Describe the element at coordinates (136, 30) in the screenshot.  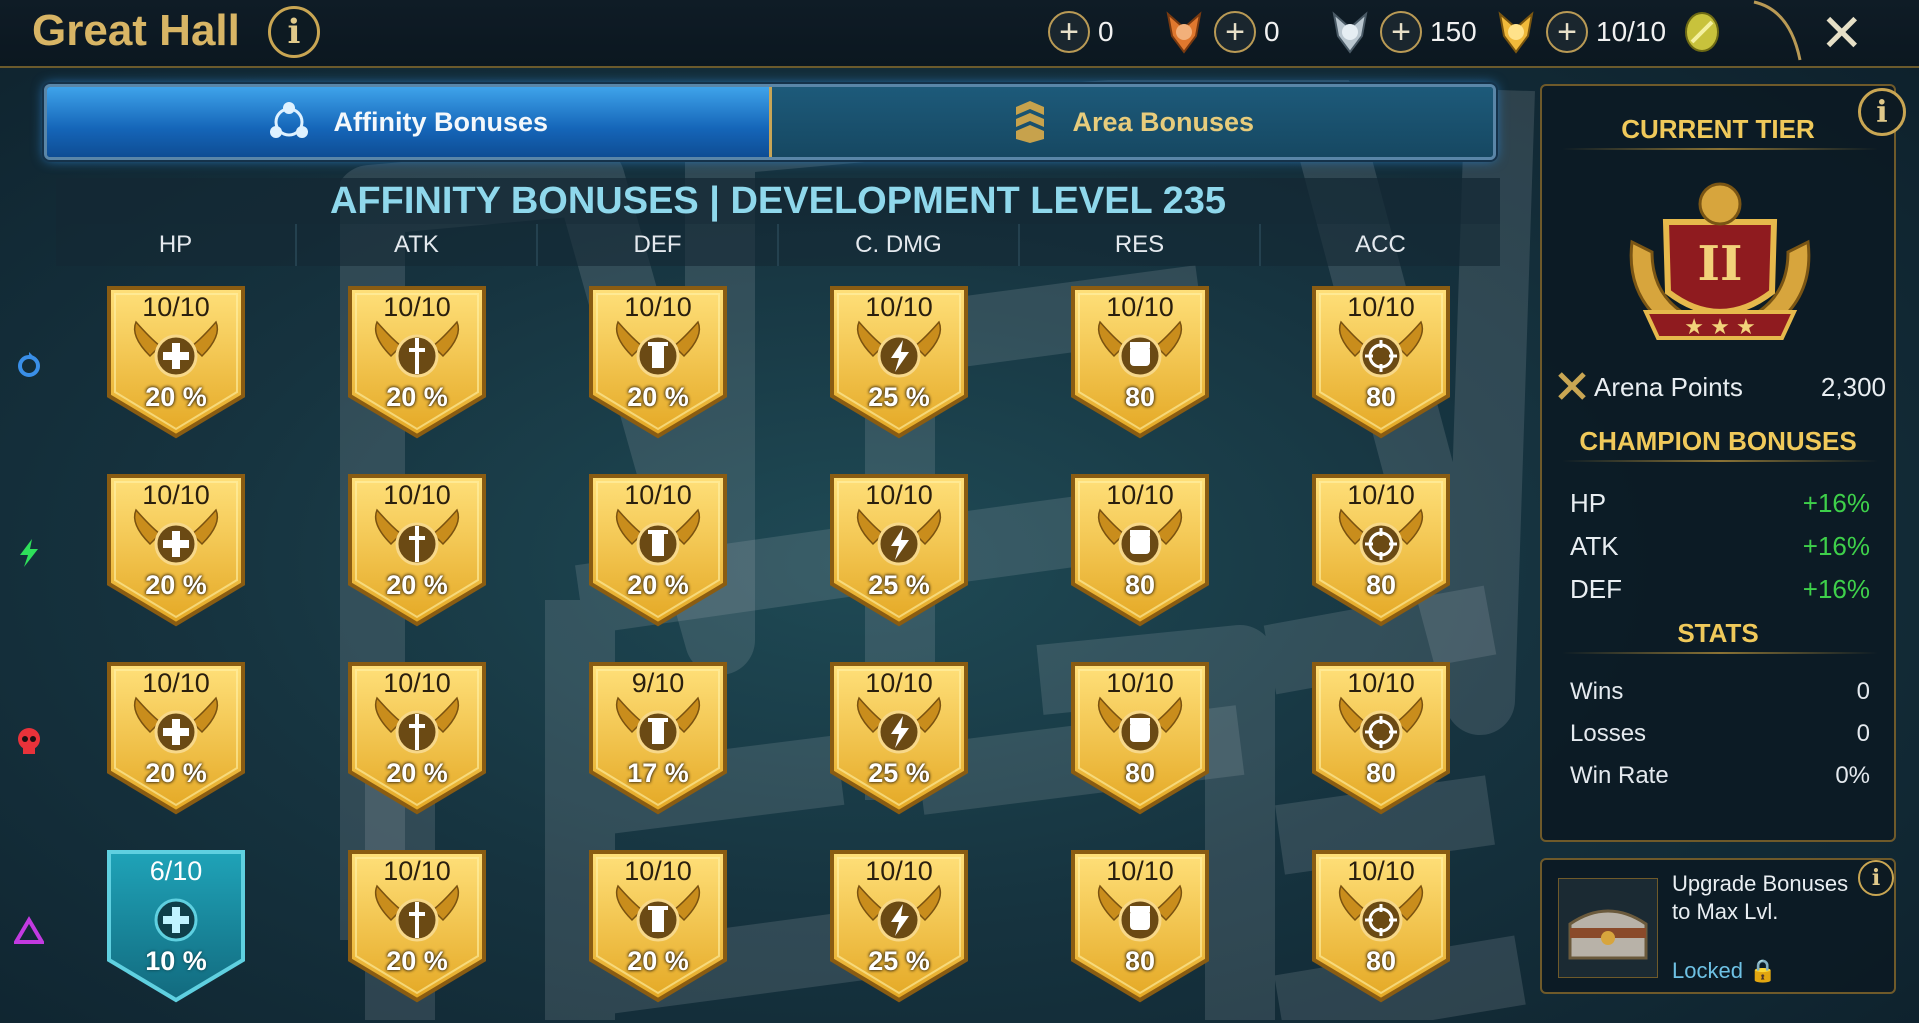
I see `page-title: Great Hall` at that location.